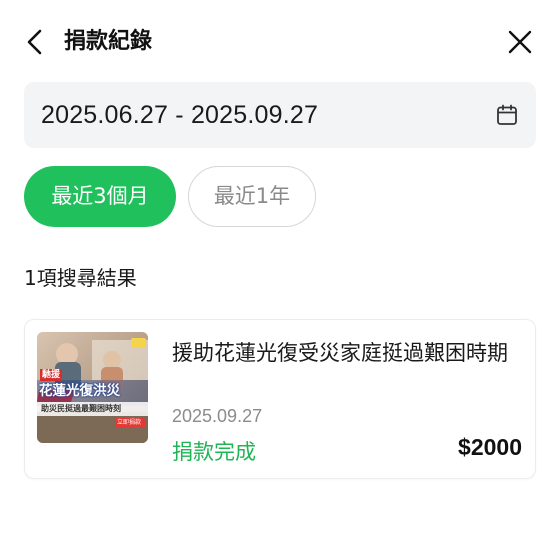  What do you see at coordinates (51, 375) in the screenshot?
I see `thumbnail-tag: 馳援` at bounding box center [51, 375].